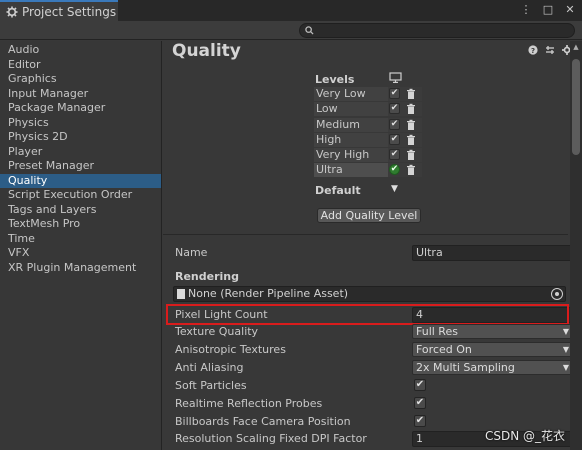  Describe the element at coordinates (230, 349) in the screenshot. I see `anisotropic-textures-label: Anisotropic Textures` at that location.